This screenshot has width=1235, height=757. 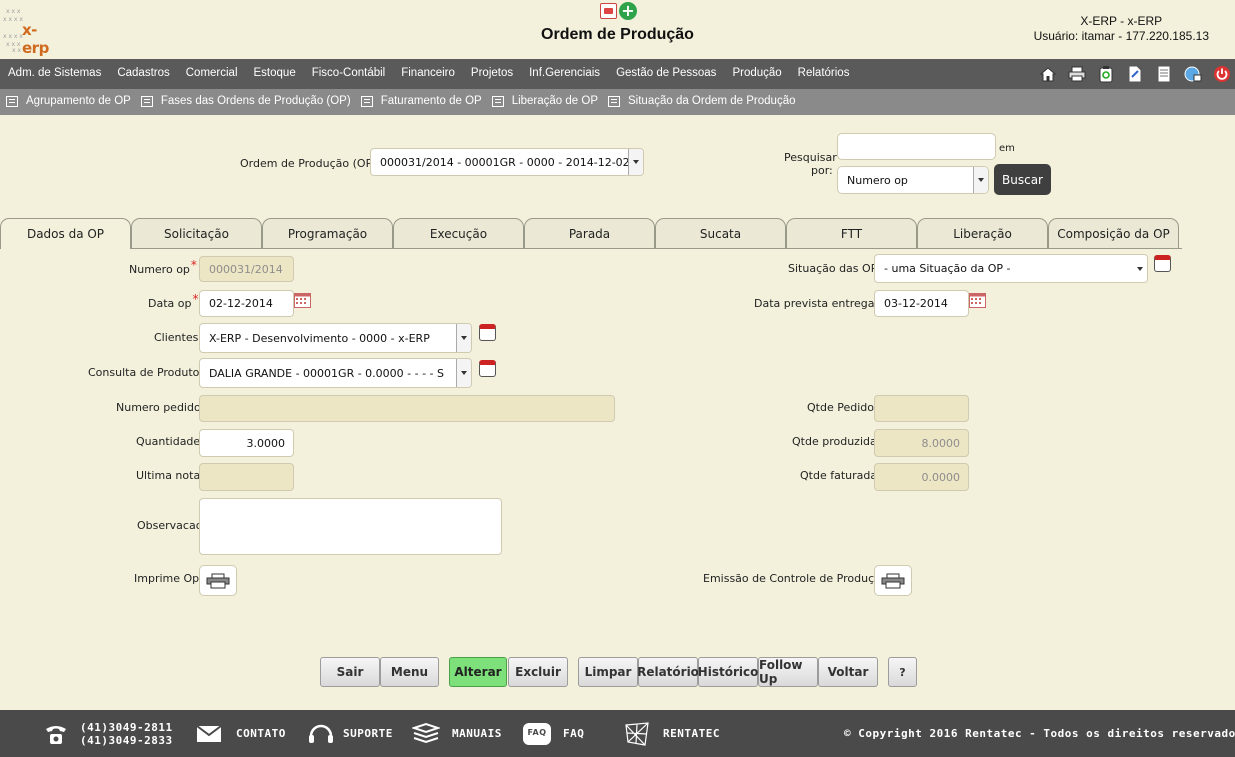 What do you see at coordinates (421, 101) in the screenshot?
I see `submenu-faturamento-op: Faturamento de OP` at bounding box center [421, 101].